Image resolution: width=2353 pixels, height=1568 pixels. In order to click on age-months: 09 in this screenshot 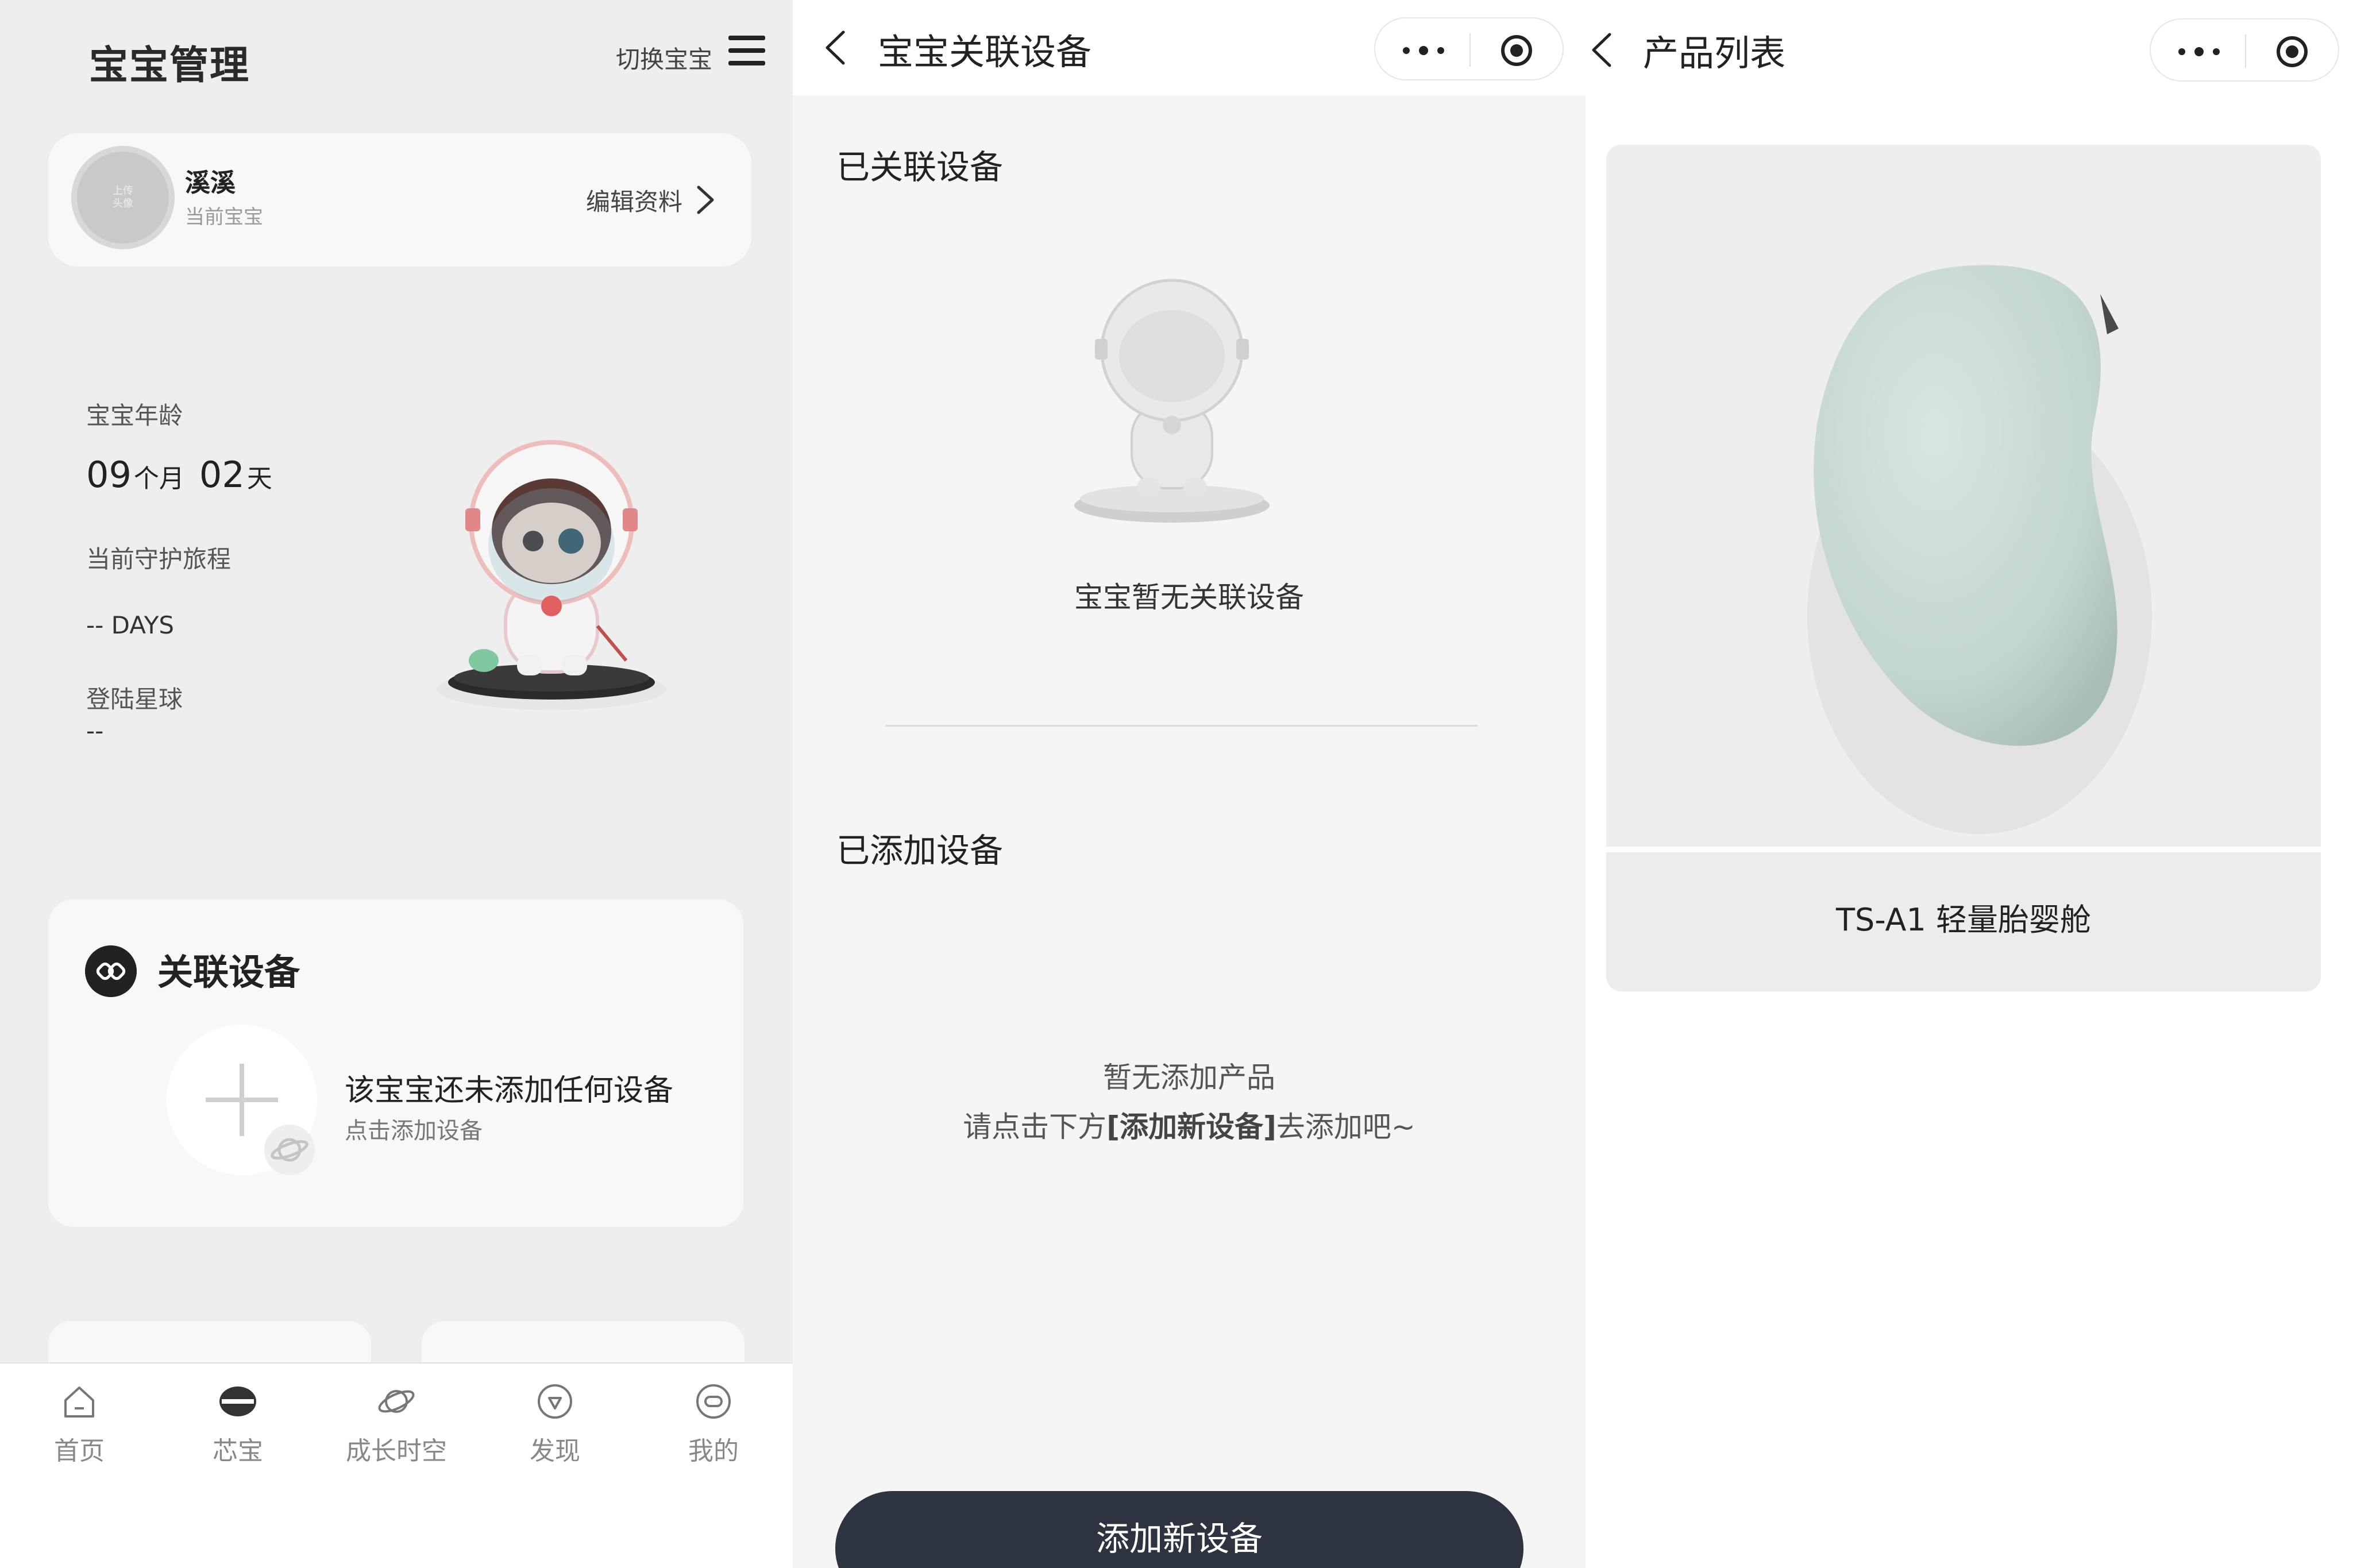, I will do `click(109, 475)`.